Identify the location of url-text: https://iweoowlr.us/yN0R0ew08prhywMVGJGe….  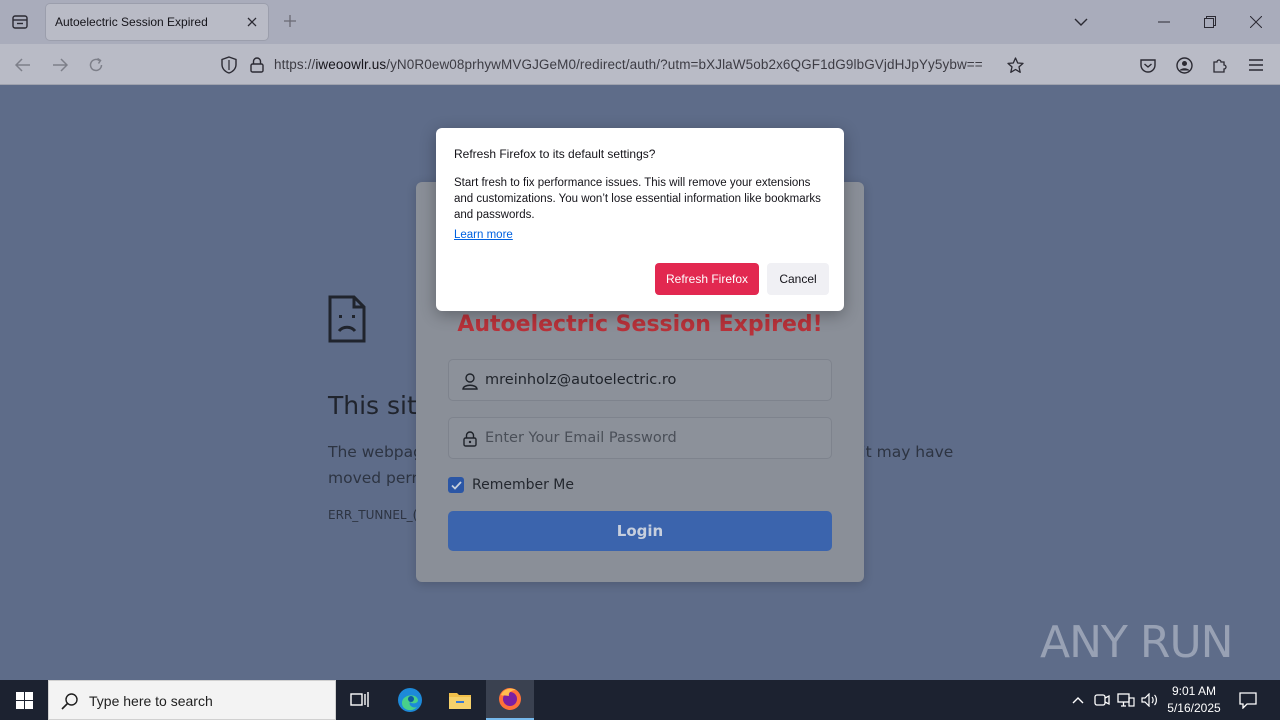
(635, 64).